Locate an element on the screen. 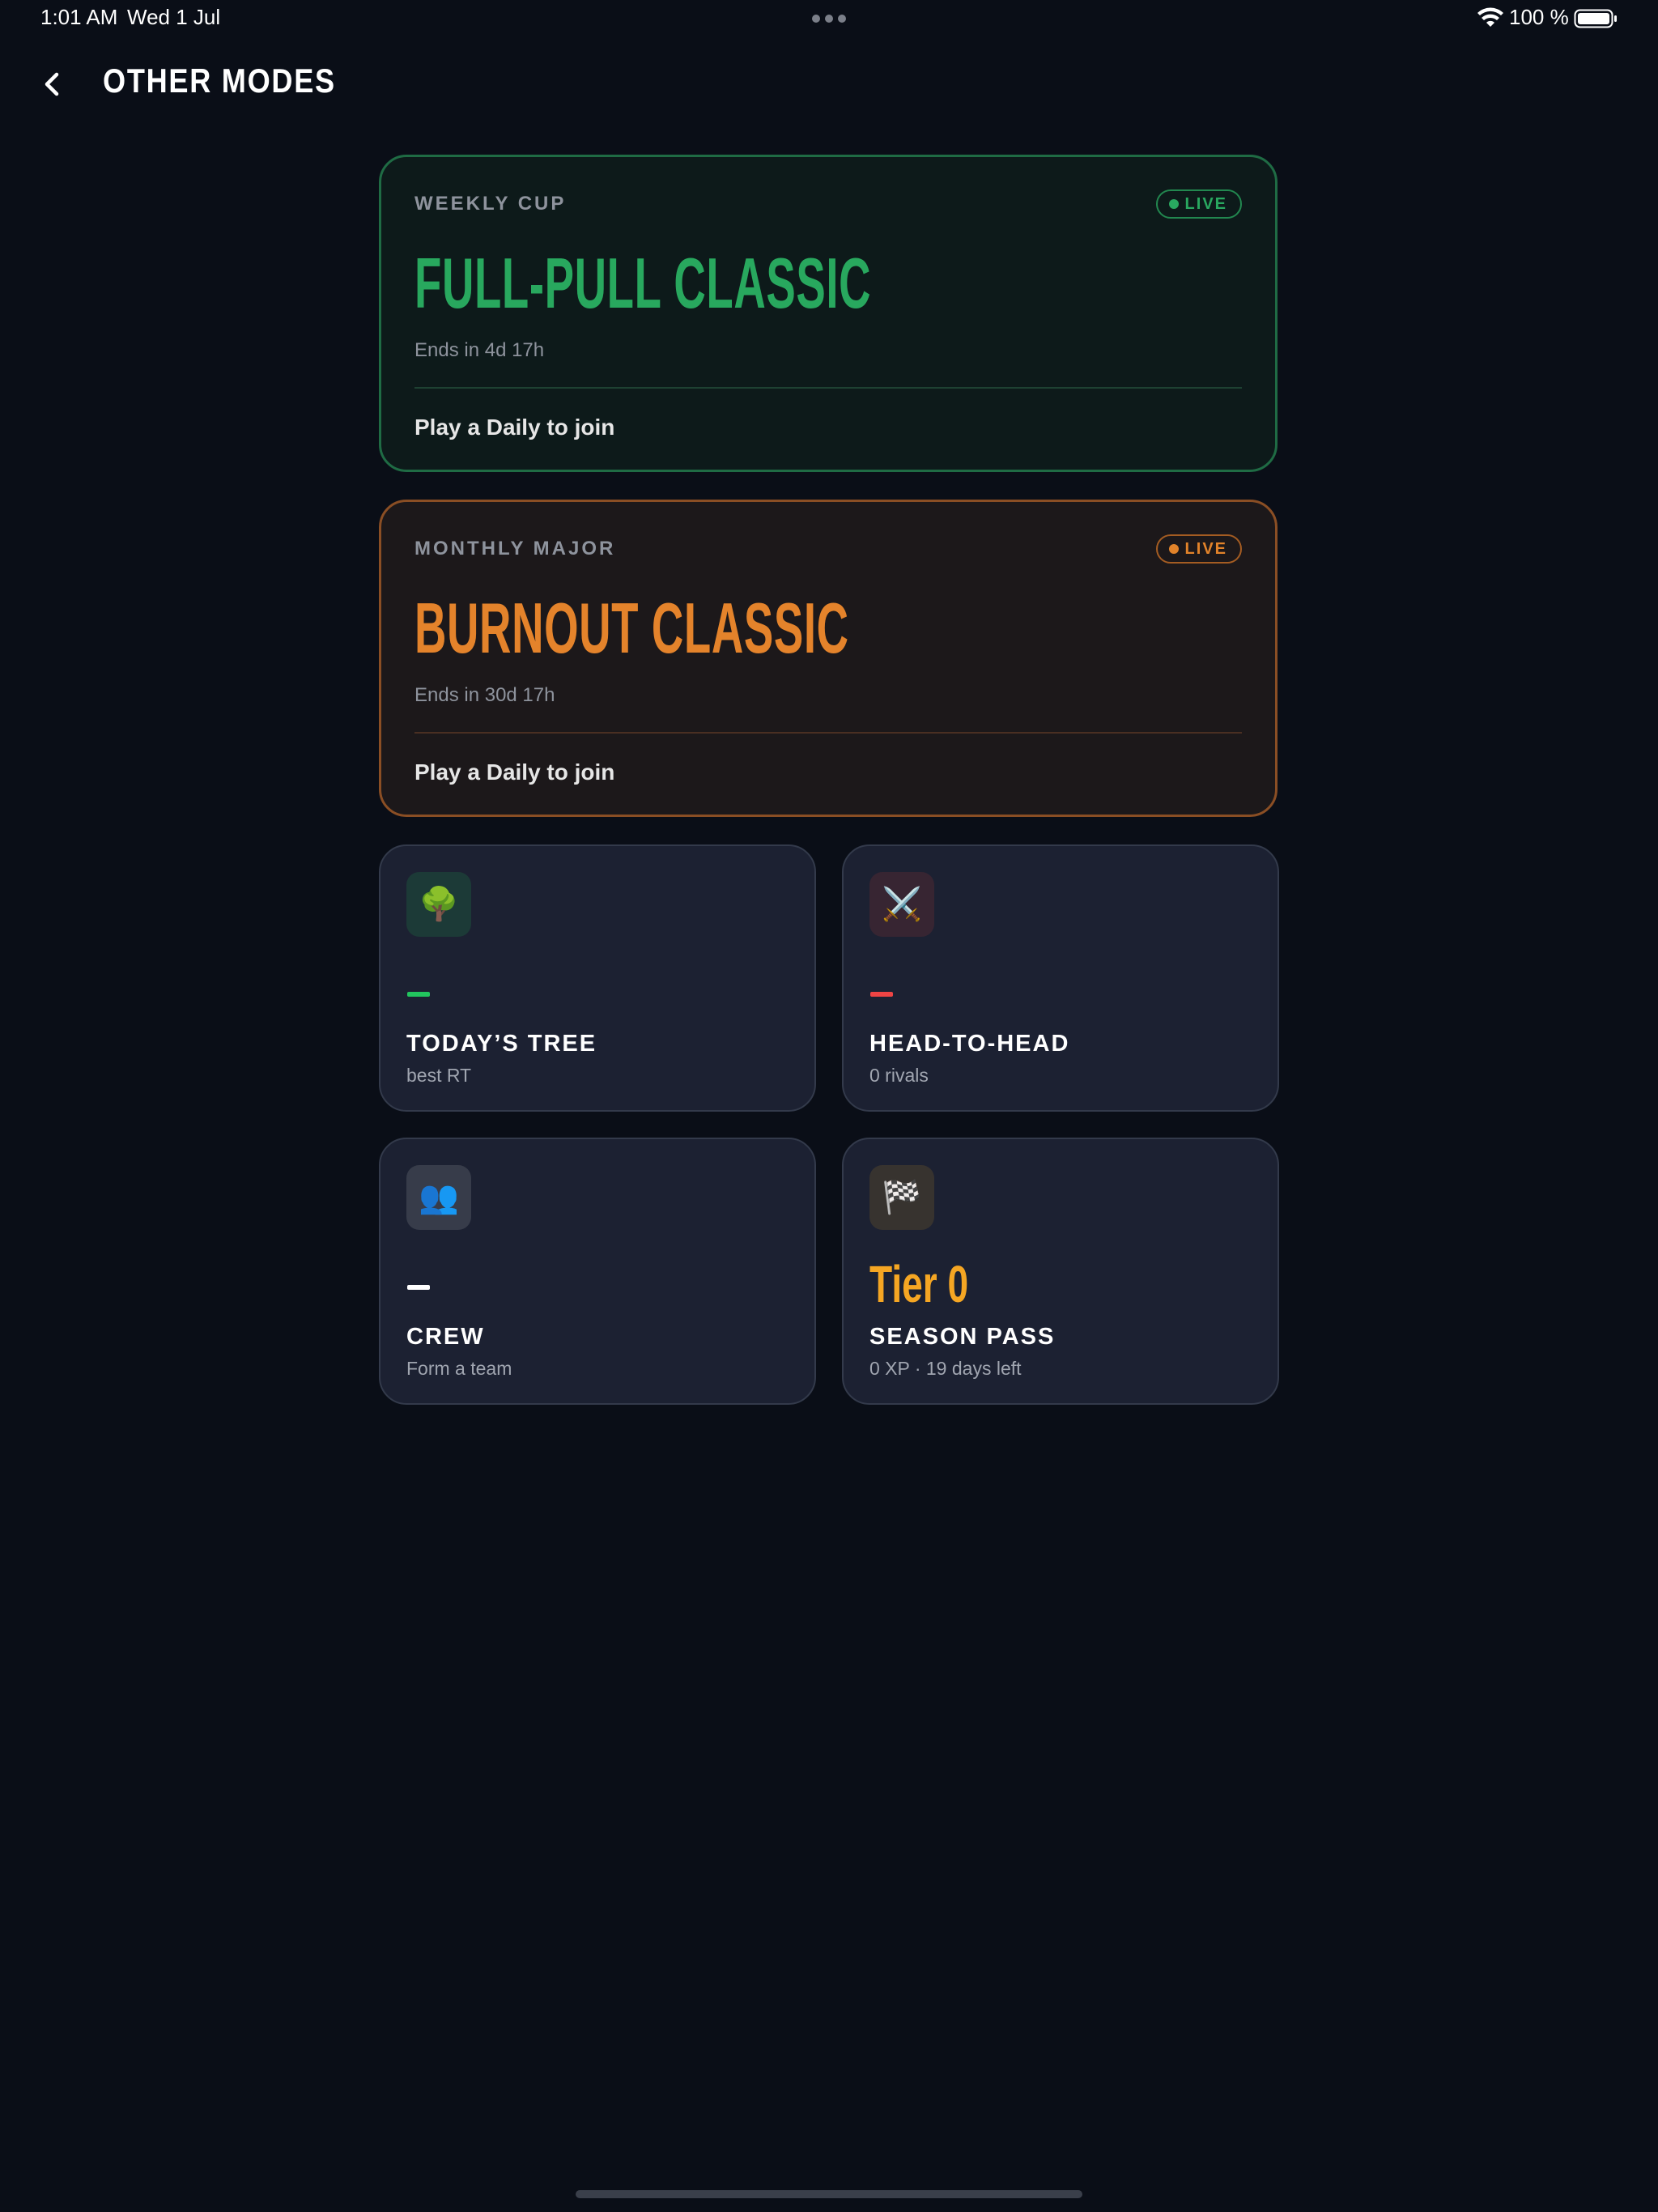 The height and width of the screenshot is (2212, 1658). event-title: BURNOUT CLASSIC is located at coordinates (631, 628).